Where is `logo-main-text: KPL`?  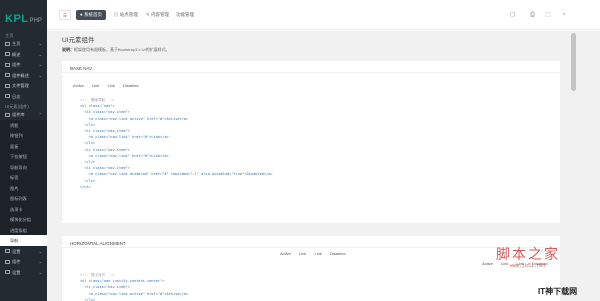 logo-main-text: KPL is located at coordinates (17, 19).